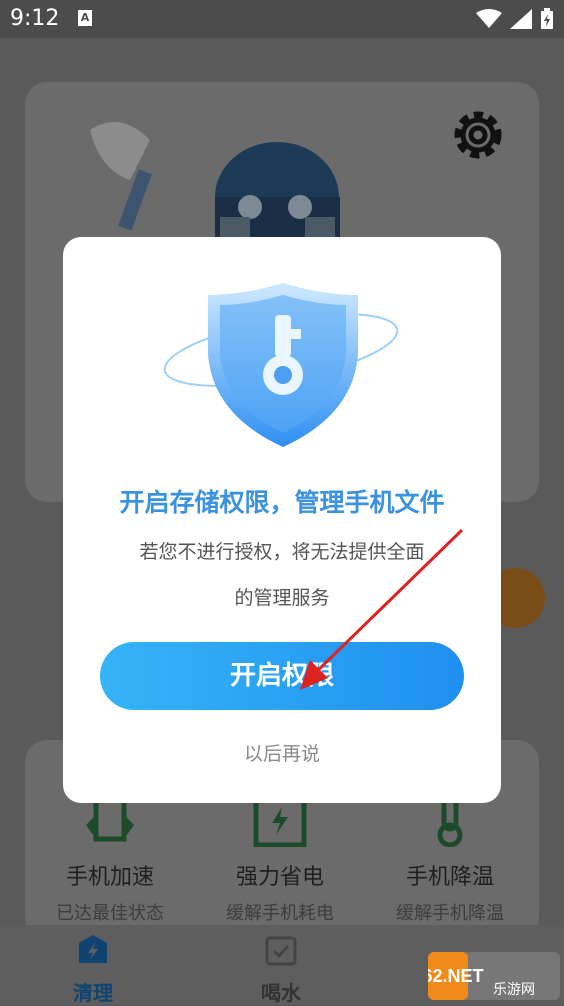 Image resolution: width=564 pixels, height=1006 pixels. I want to click on watermark-text-top: 962.NET, so click(456, 976).